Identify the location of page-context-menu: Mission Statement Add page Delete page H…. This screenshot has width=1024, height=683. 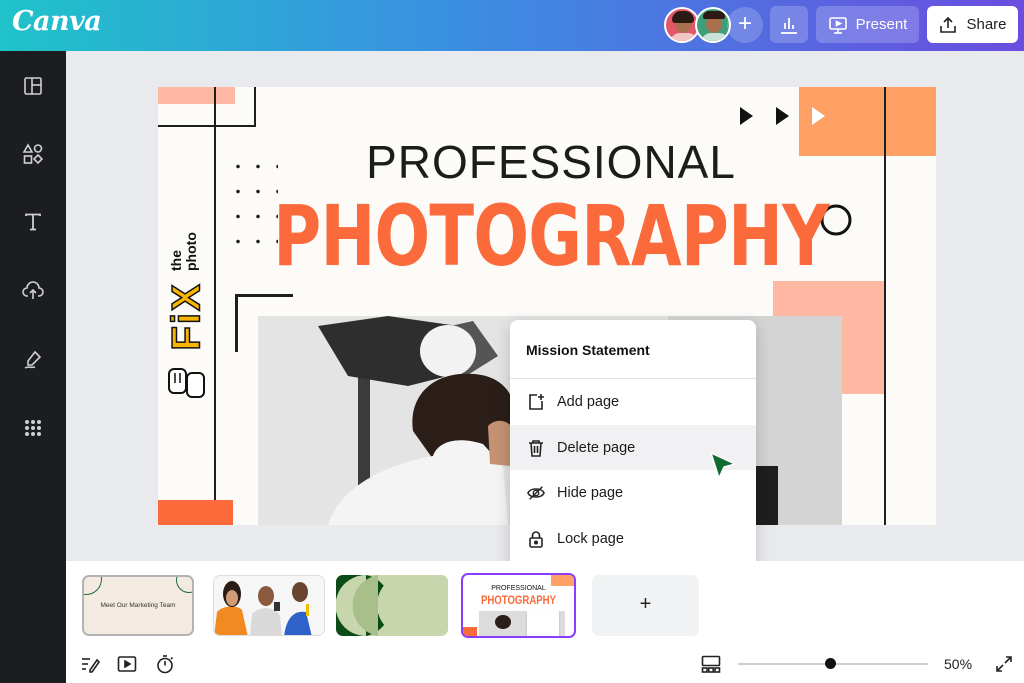
(633, 444).